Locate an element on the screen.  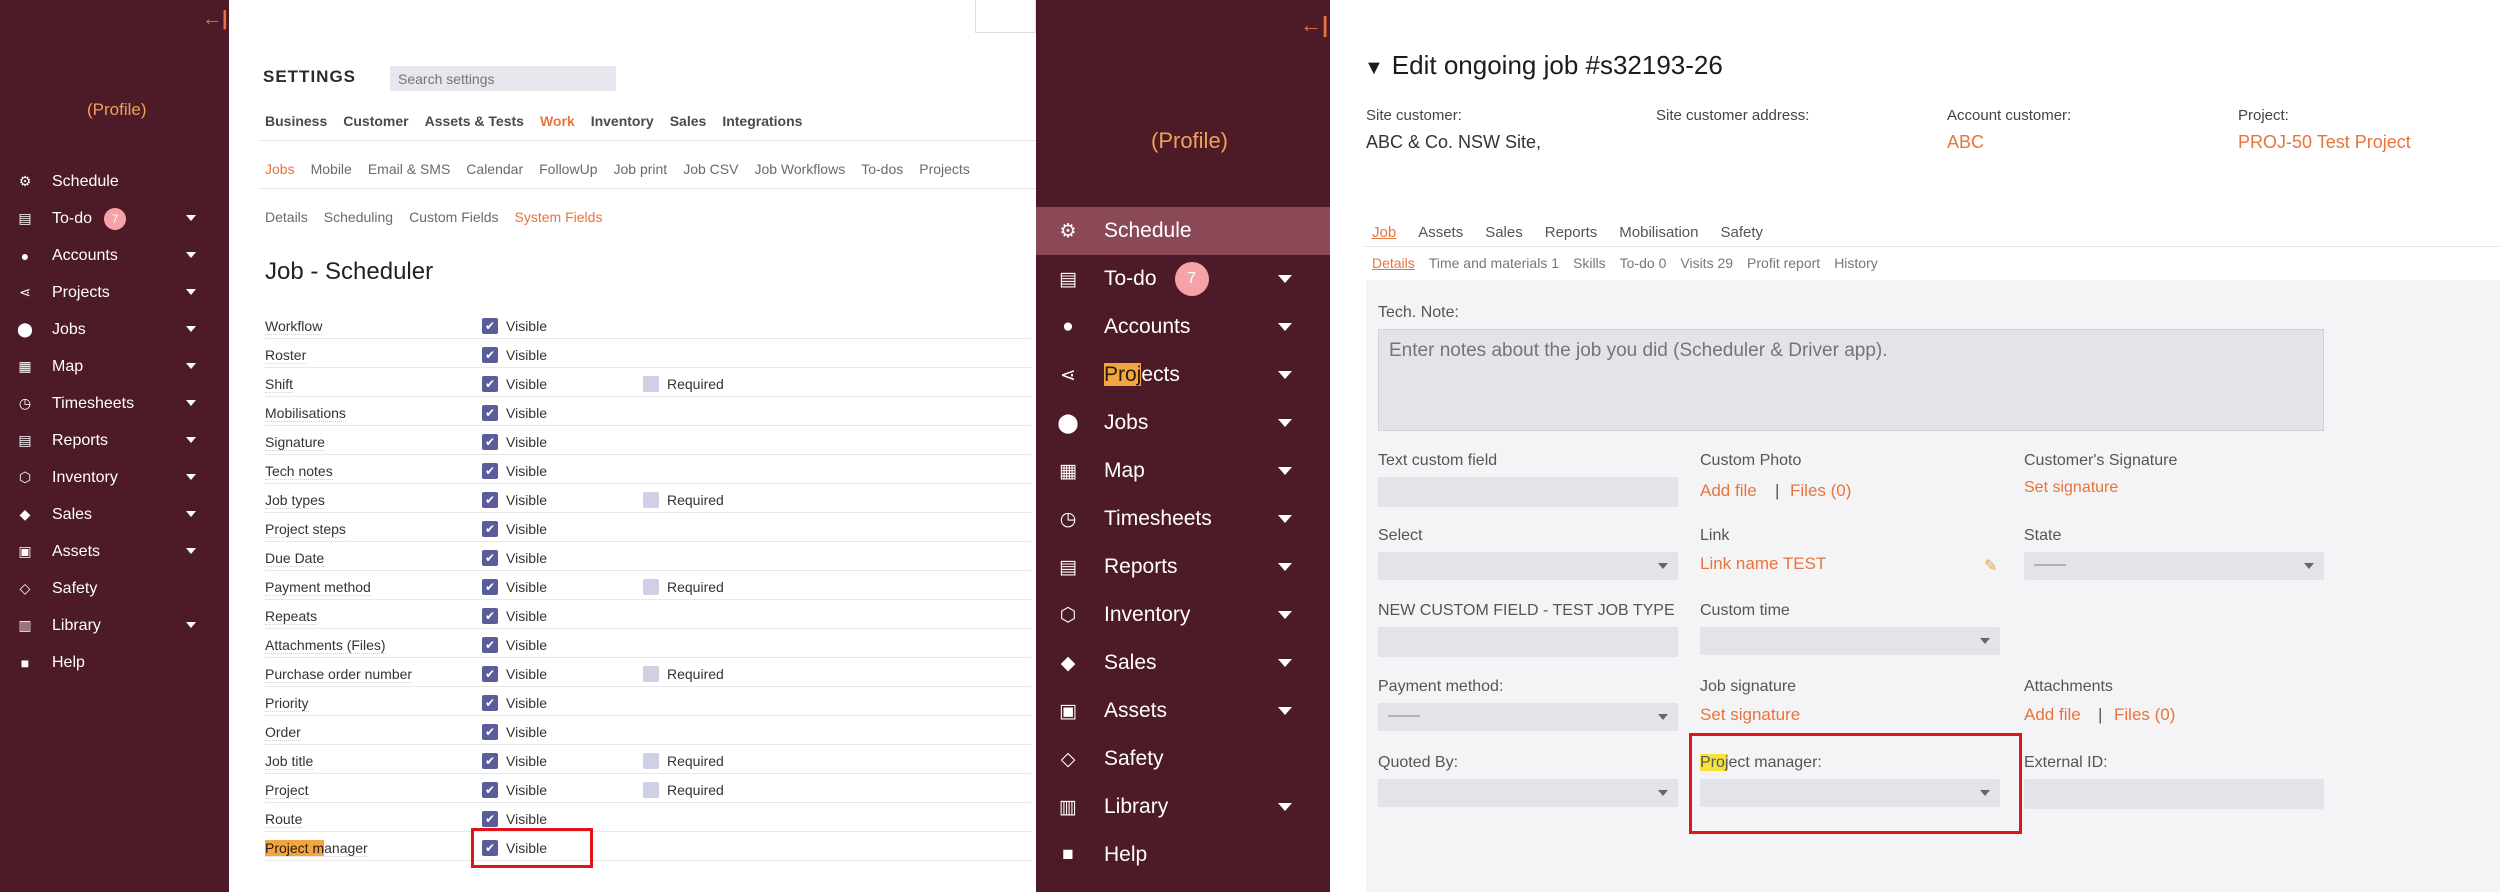
new-custom-field-input is located at coordinates (1528, 642).